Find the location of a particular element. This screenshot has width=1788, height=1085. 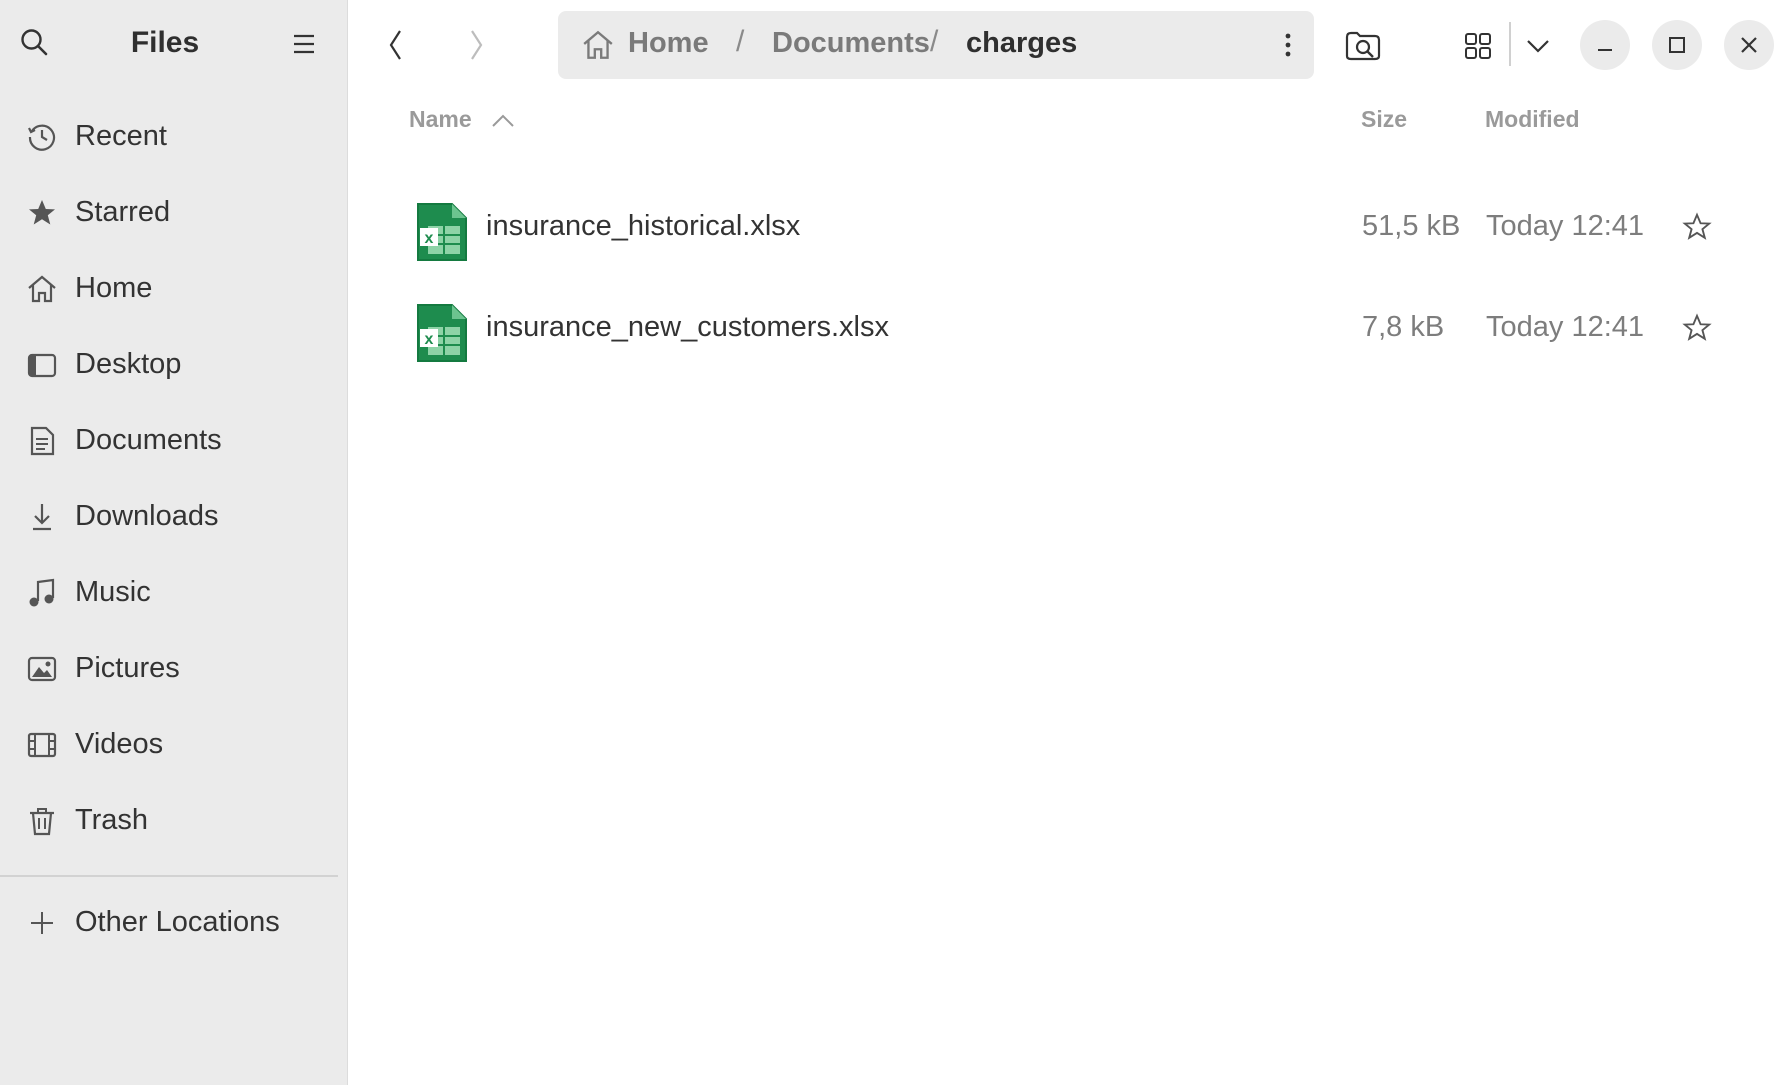

kebab-menu-icon is located at coordinates (1288, 45).